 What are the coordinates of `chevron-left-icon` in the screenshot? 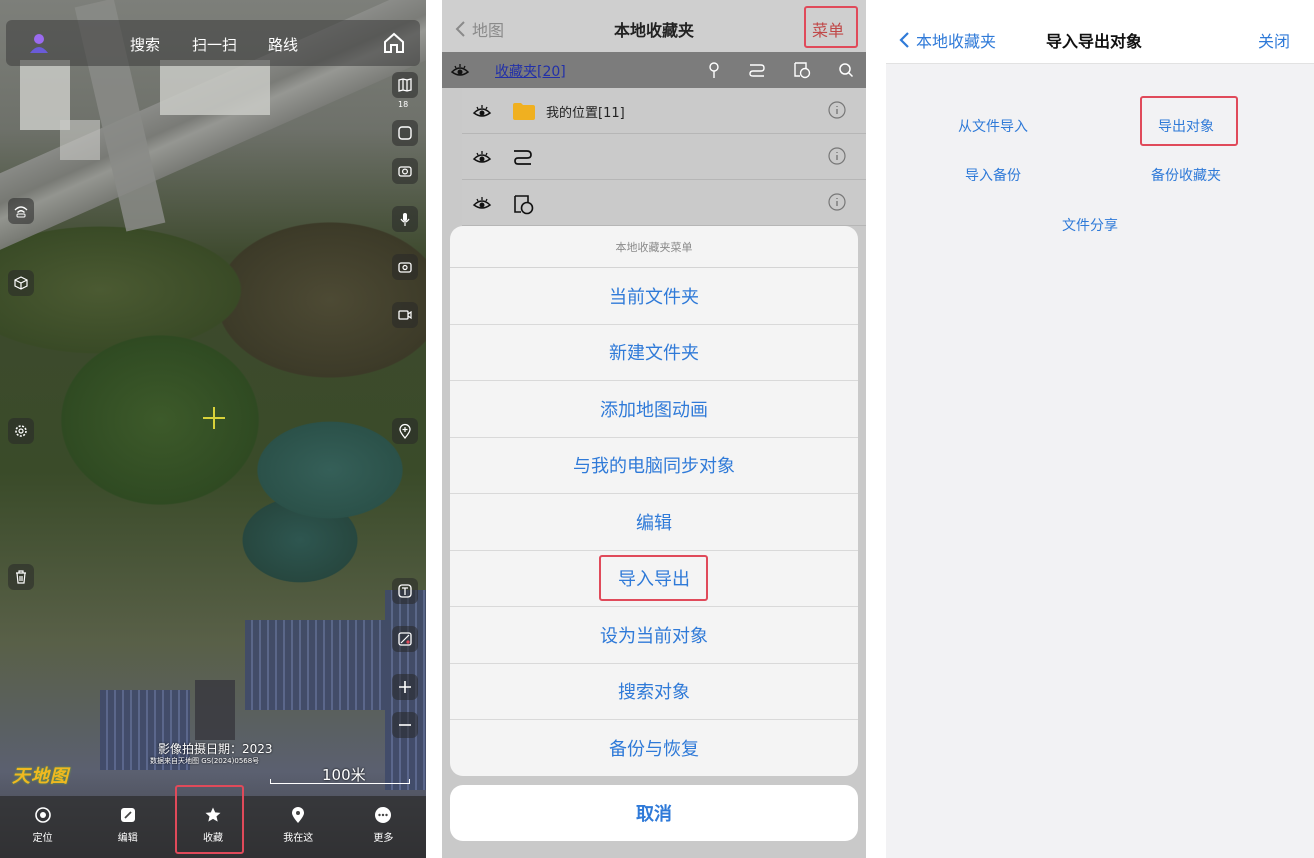 It's located at (904, 40).